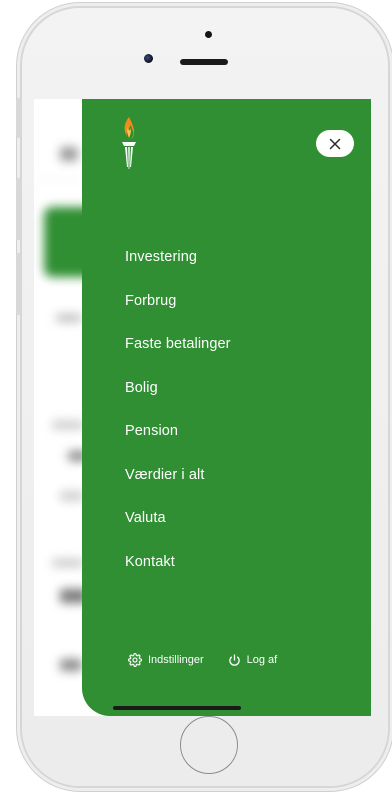 The height and width of the screenshot is (792, 392). I want to click on menu-item-investering: Investering, so click(178, 268).